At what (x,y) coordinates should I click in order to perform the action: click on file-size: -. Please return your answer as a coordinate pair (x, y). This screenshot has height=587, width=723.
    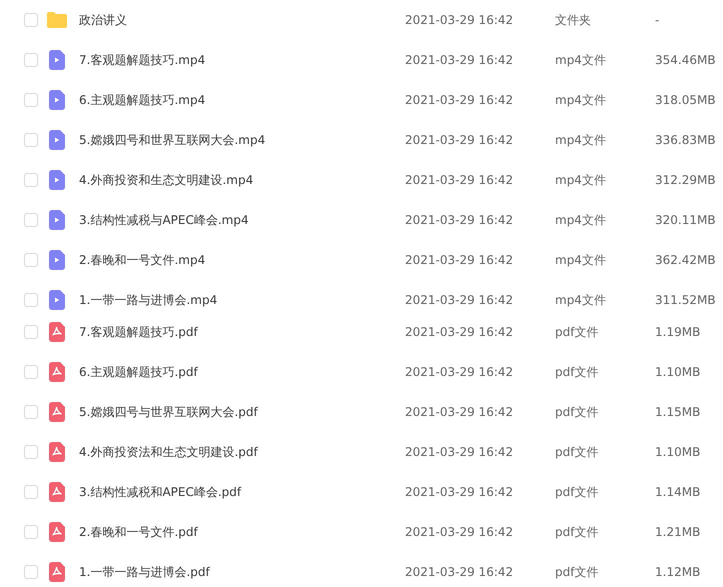
    Looking at the image, I should click on (657, 20).